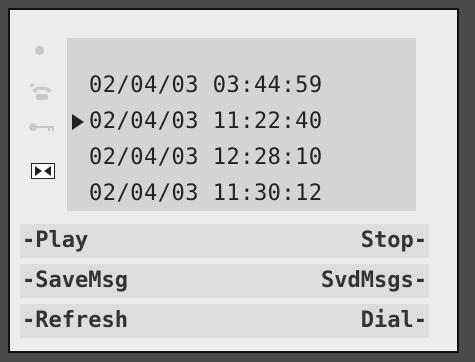  What do you see at coordinates (224, 281) in the screenshot?
I see `softkey-row-2: -SaveMsg SvdMsgs-` at bounding box center [224, 281].